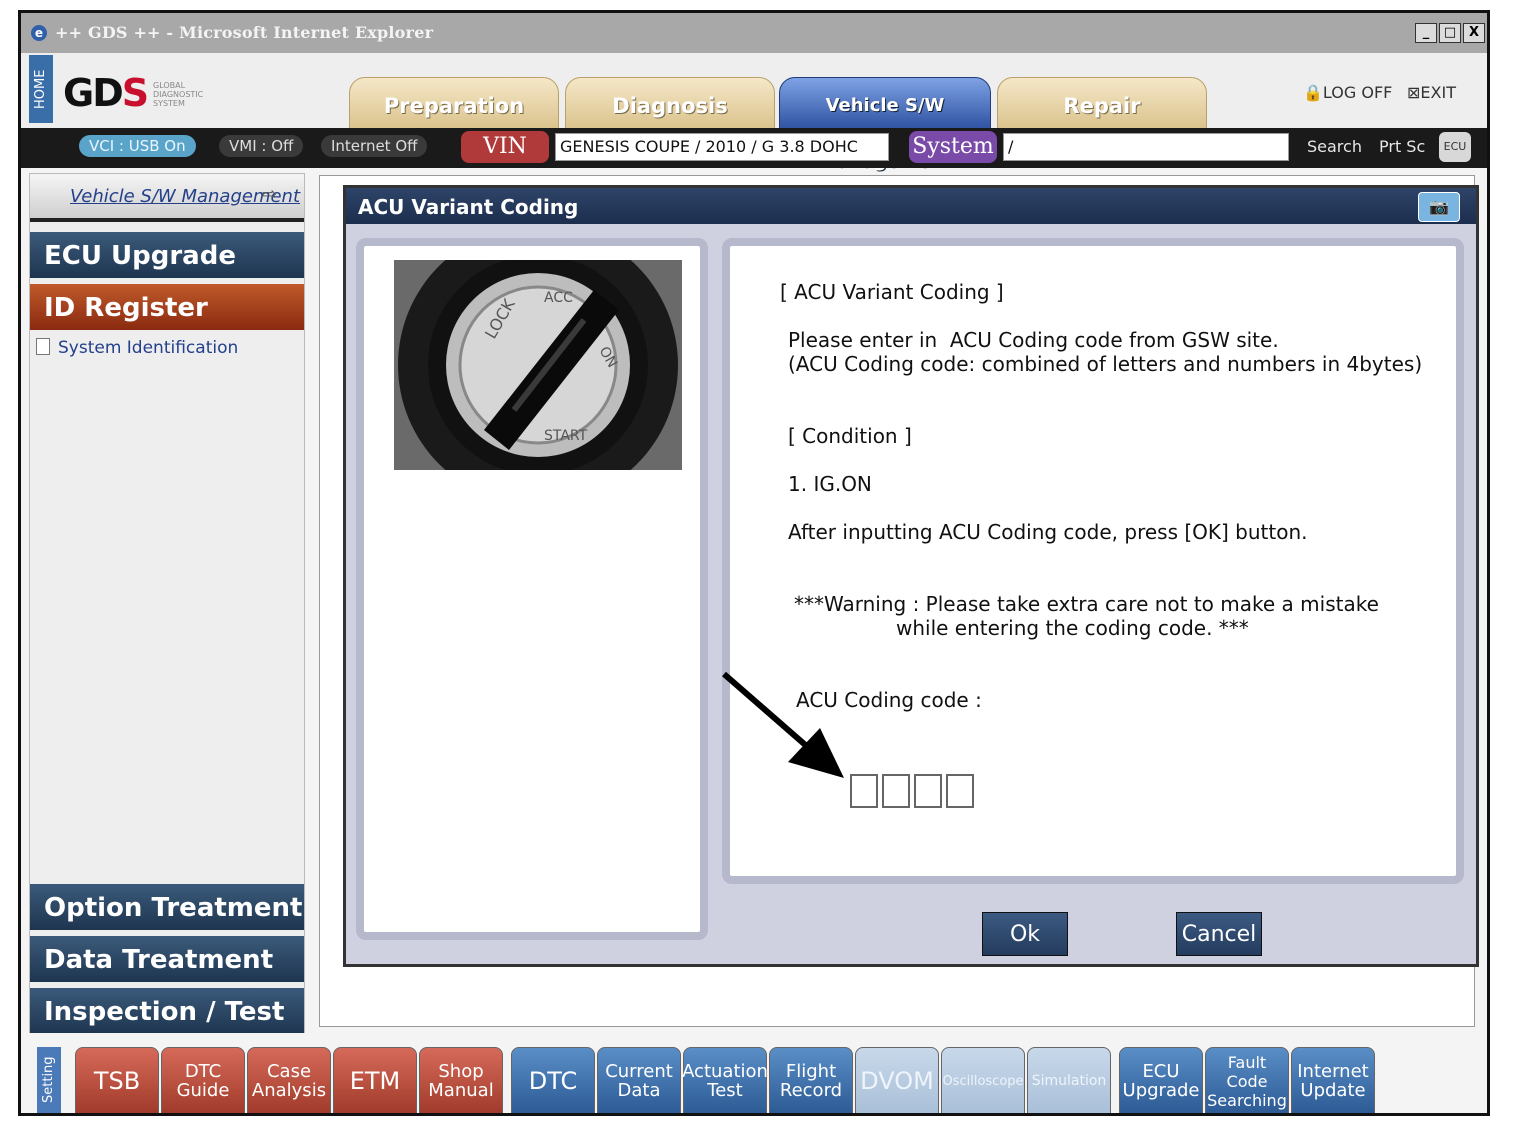 The width and height of the screenshot is (1531, 1147). What do you see at coordinates (178, 94) in the screenshot?
I see `logo-subtitle: GLOBAL DIAGNOSTIC SYSTEM` at bounding box center [178, 94].